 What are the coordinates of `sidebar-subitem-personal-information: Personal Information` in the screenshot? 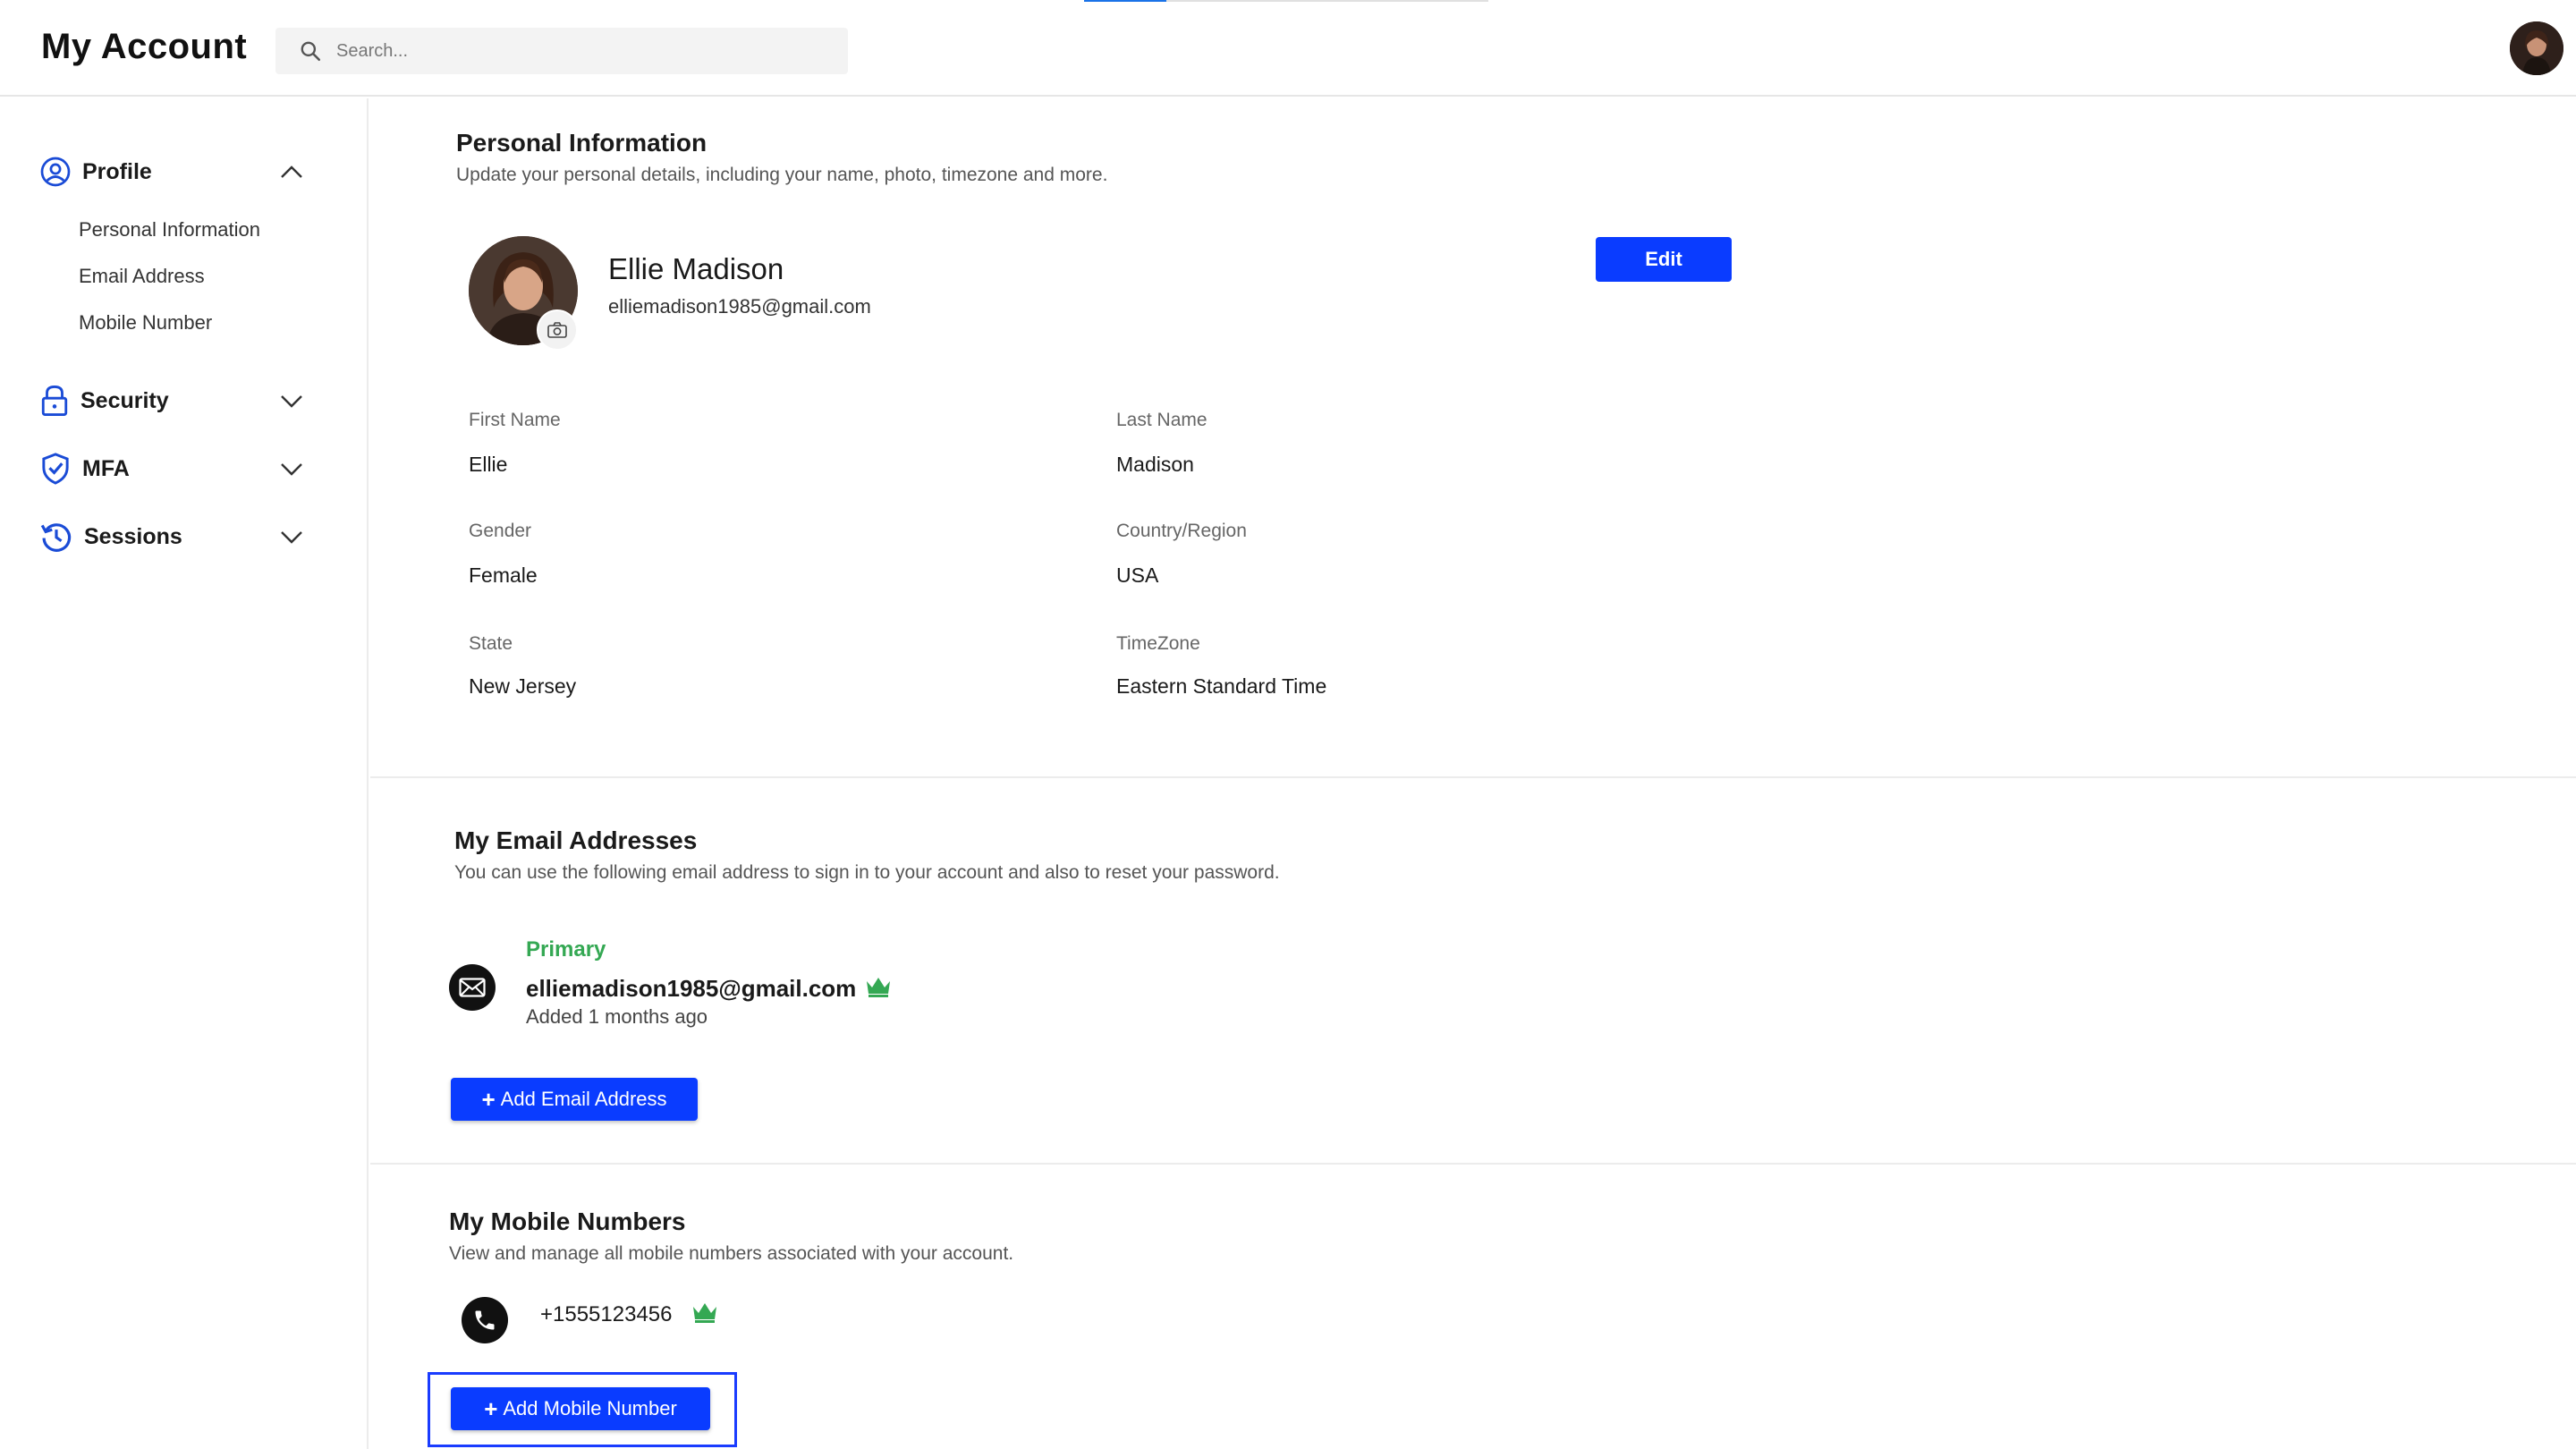 It's located at (169, 230).